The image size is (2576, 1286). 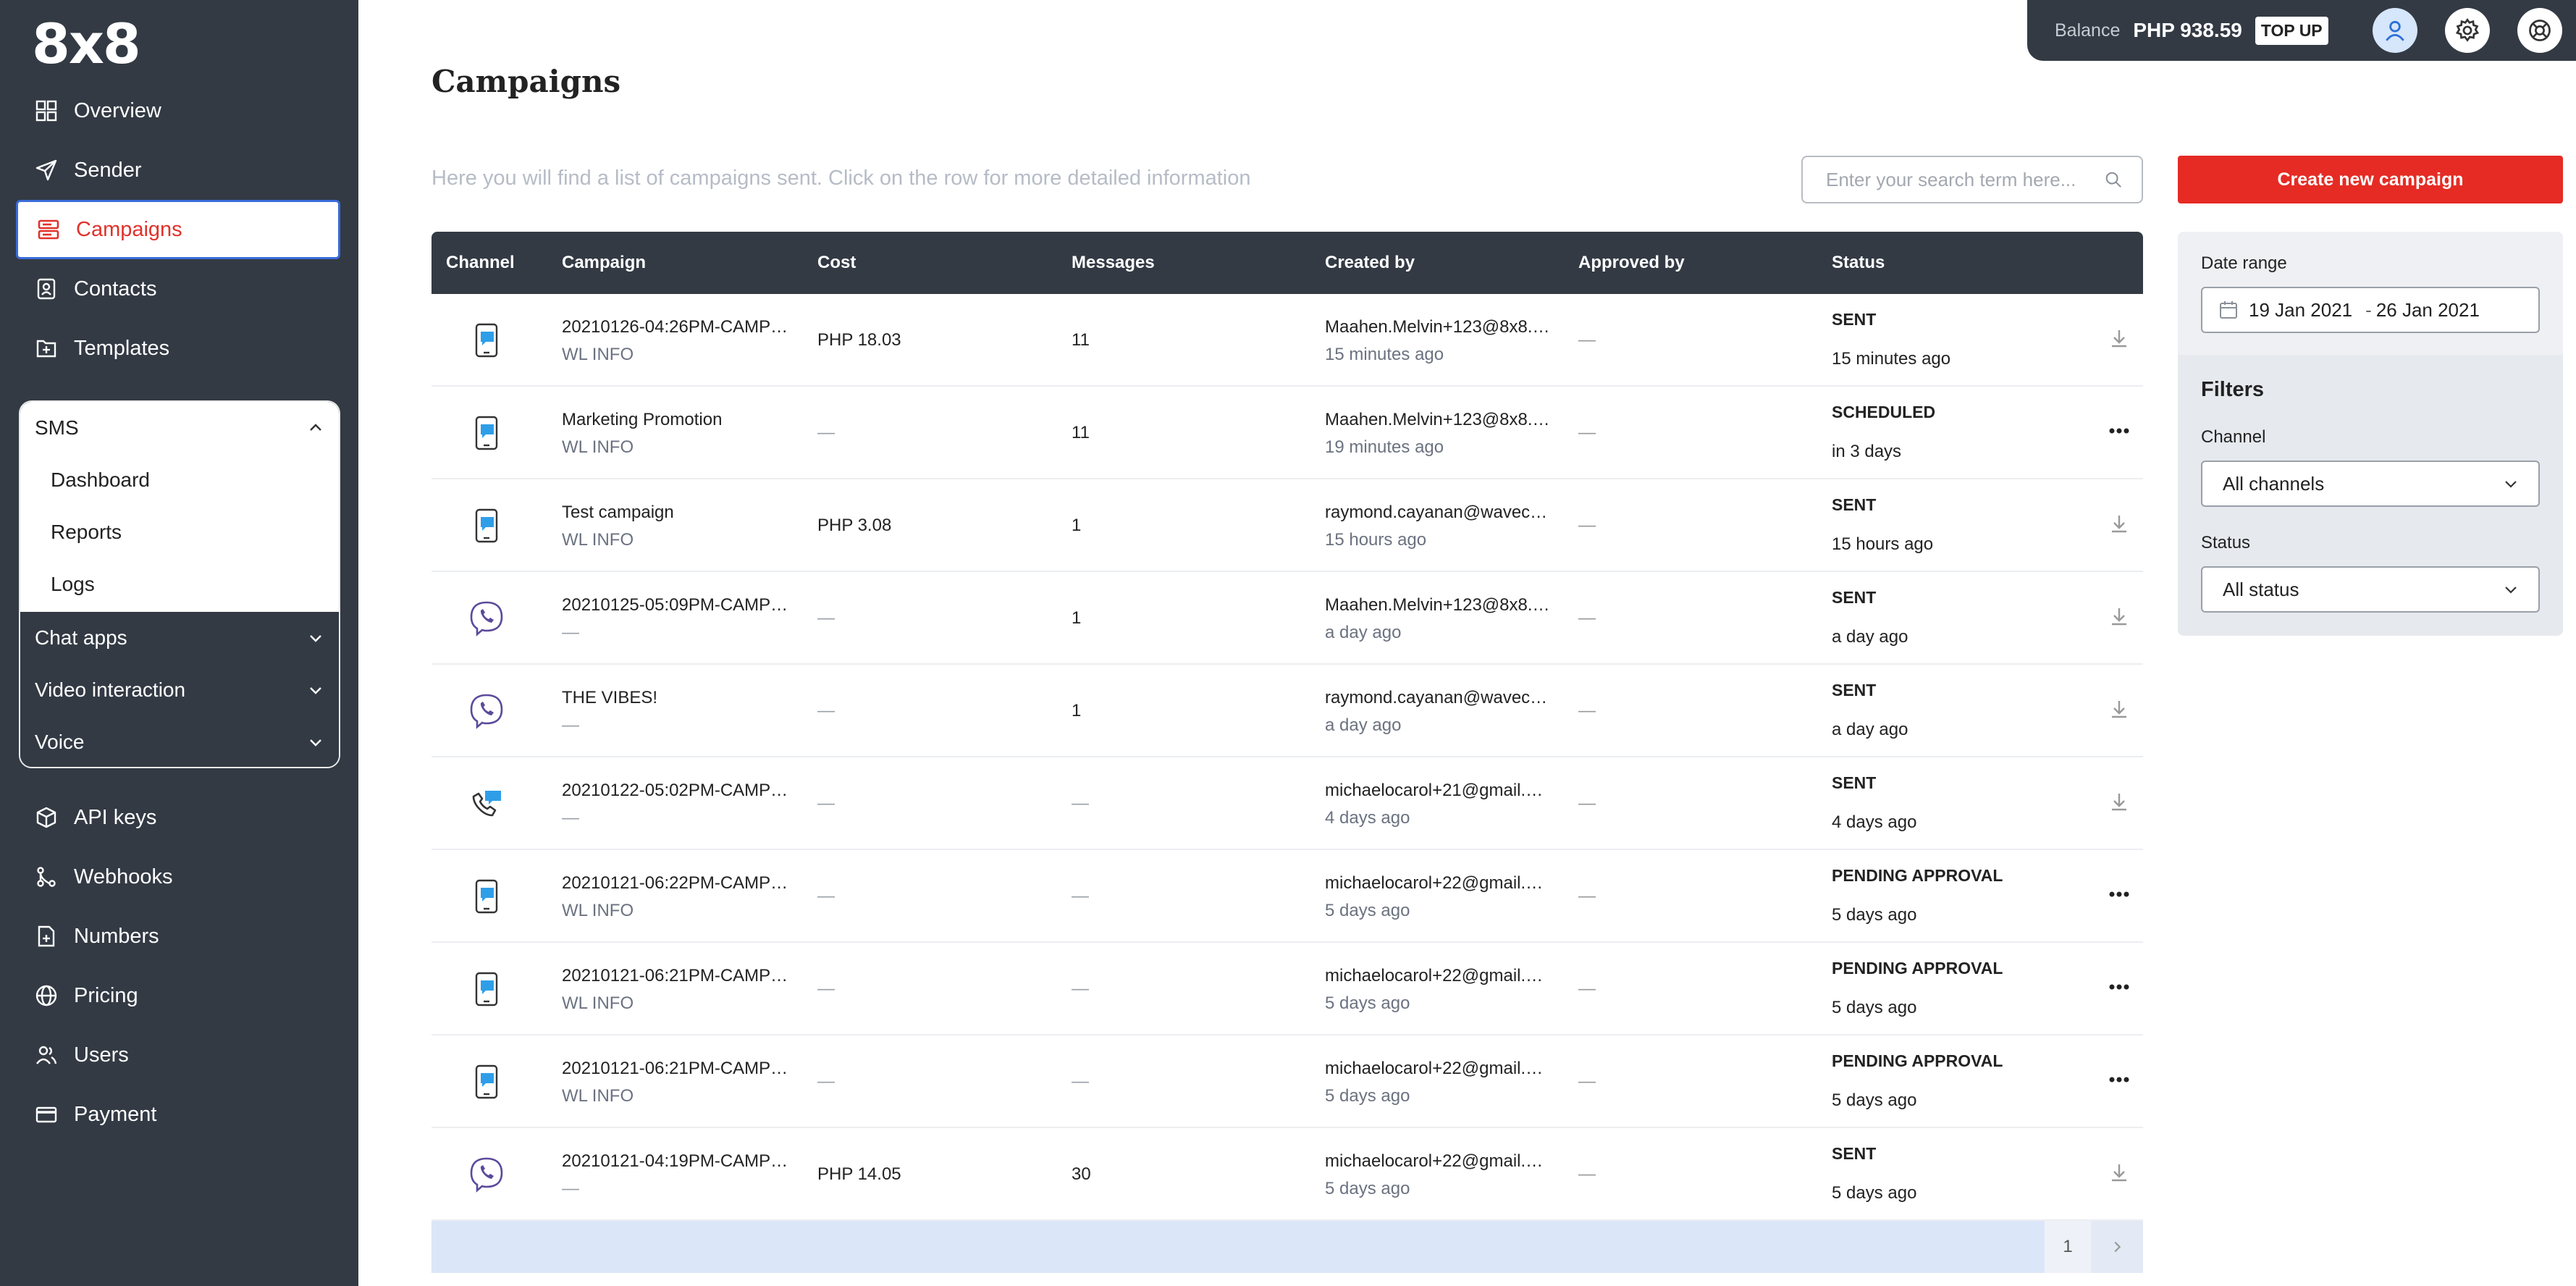 What do you see at coordinates (2370, 589) in the screenshot?
I see `status-filter-select: All status` at bounding box center [2370, 589].